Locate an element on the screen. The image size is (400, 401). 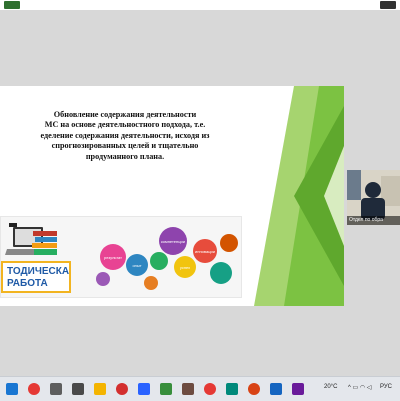
green-triangle-decoration is located at coordinates (299, 196).